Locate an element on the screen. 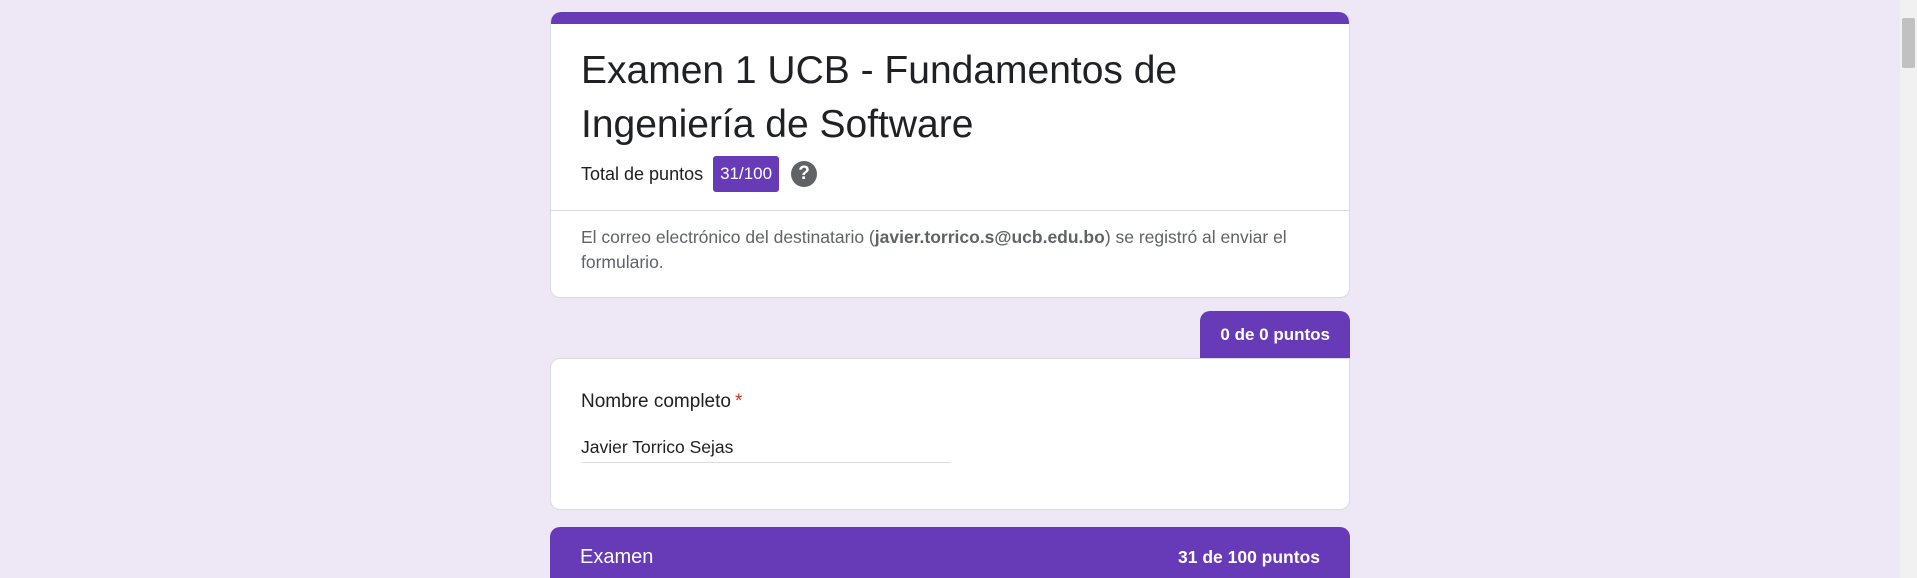 The width and height of the screenshot is (1917, 578). question-card: Nombre completo * Javier Torrico Sejas is located at coordinates (950, 434).